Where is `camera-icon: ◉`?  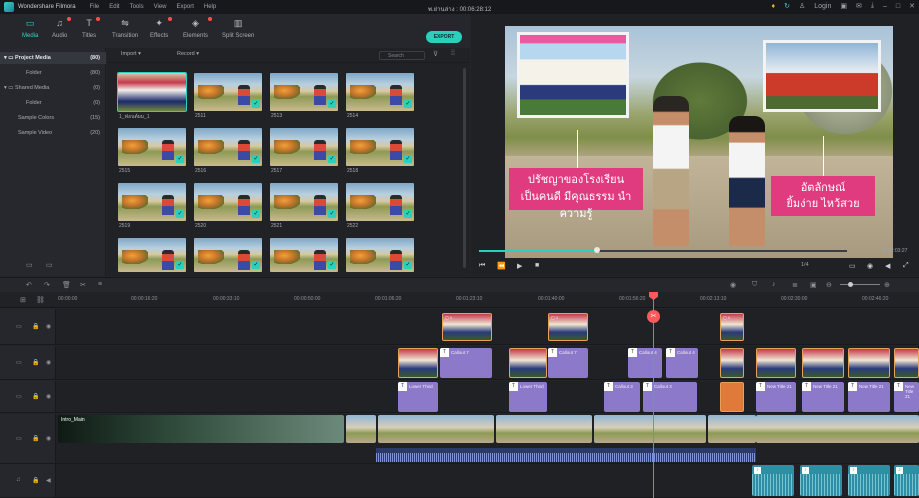
camera-icon: ◉ is located at coordinates (870, 266).